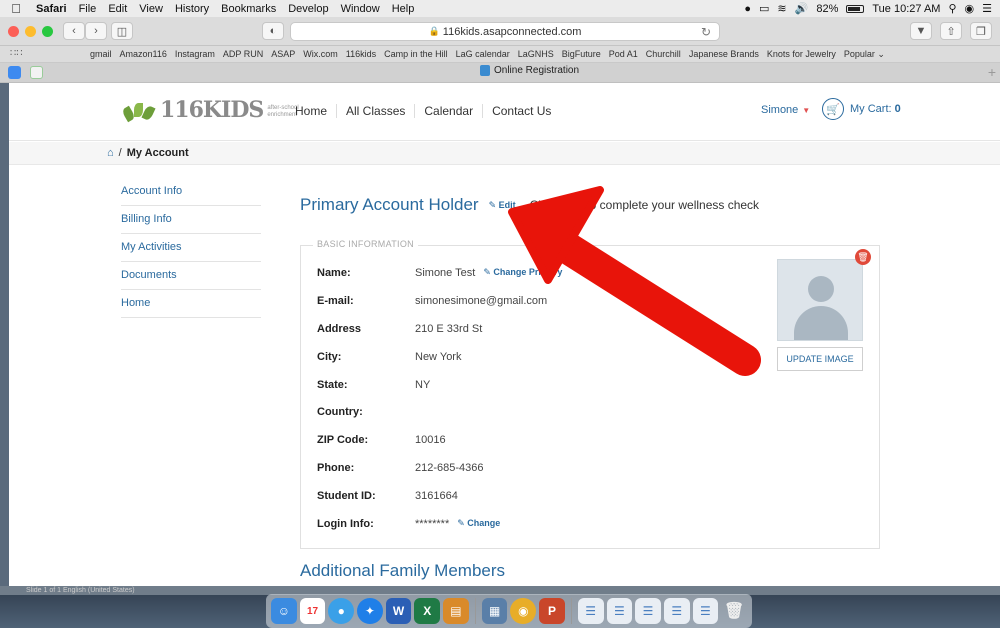 This screenshot has height=628, width=1000. What do you see at coordinates (366, 412) in the screenshot?
I see `field-row-country: Country:` at bounding box center [366, 412].